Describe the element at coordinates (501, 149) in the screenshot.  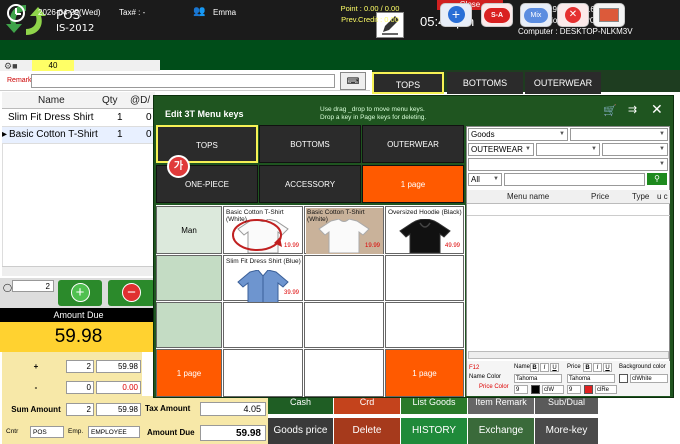
I see `category-select: OUTERWEAR ▼` at that location.